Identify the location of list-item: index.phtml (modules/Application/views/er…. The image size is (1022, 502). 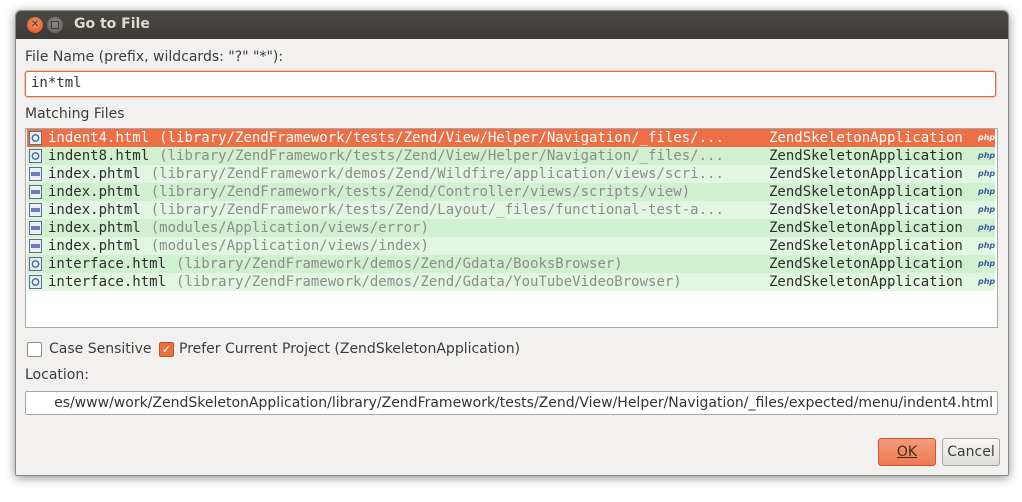
(511, 228).